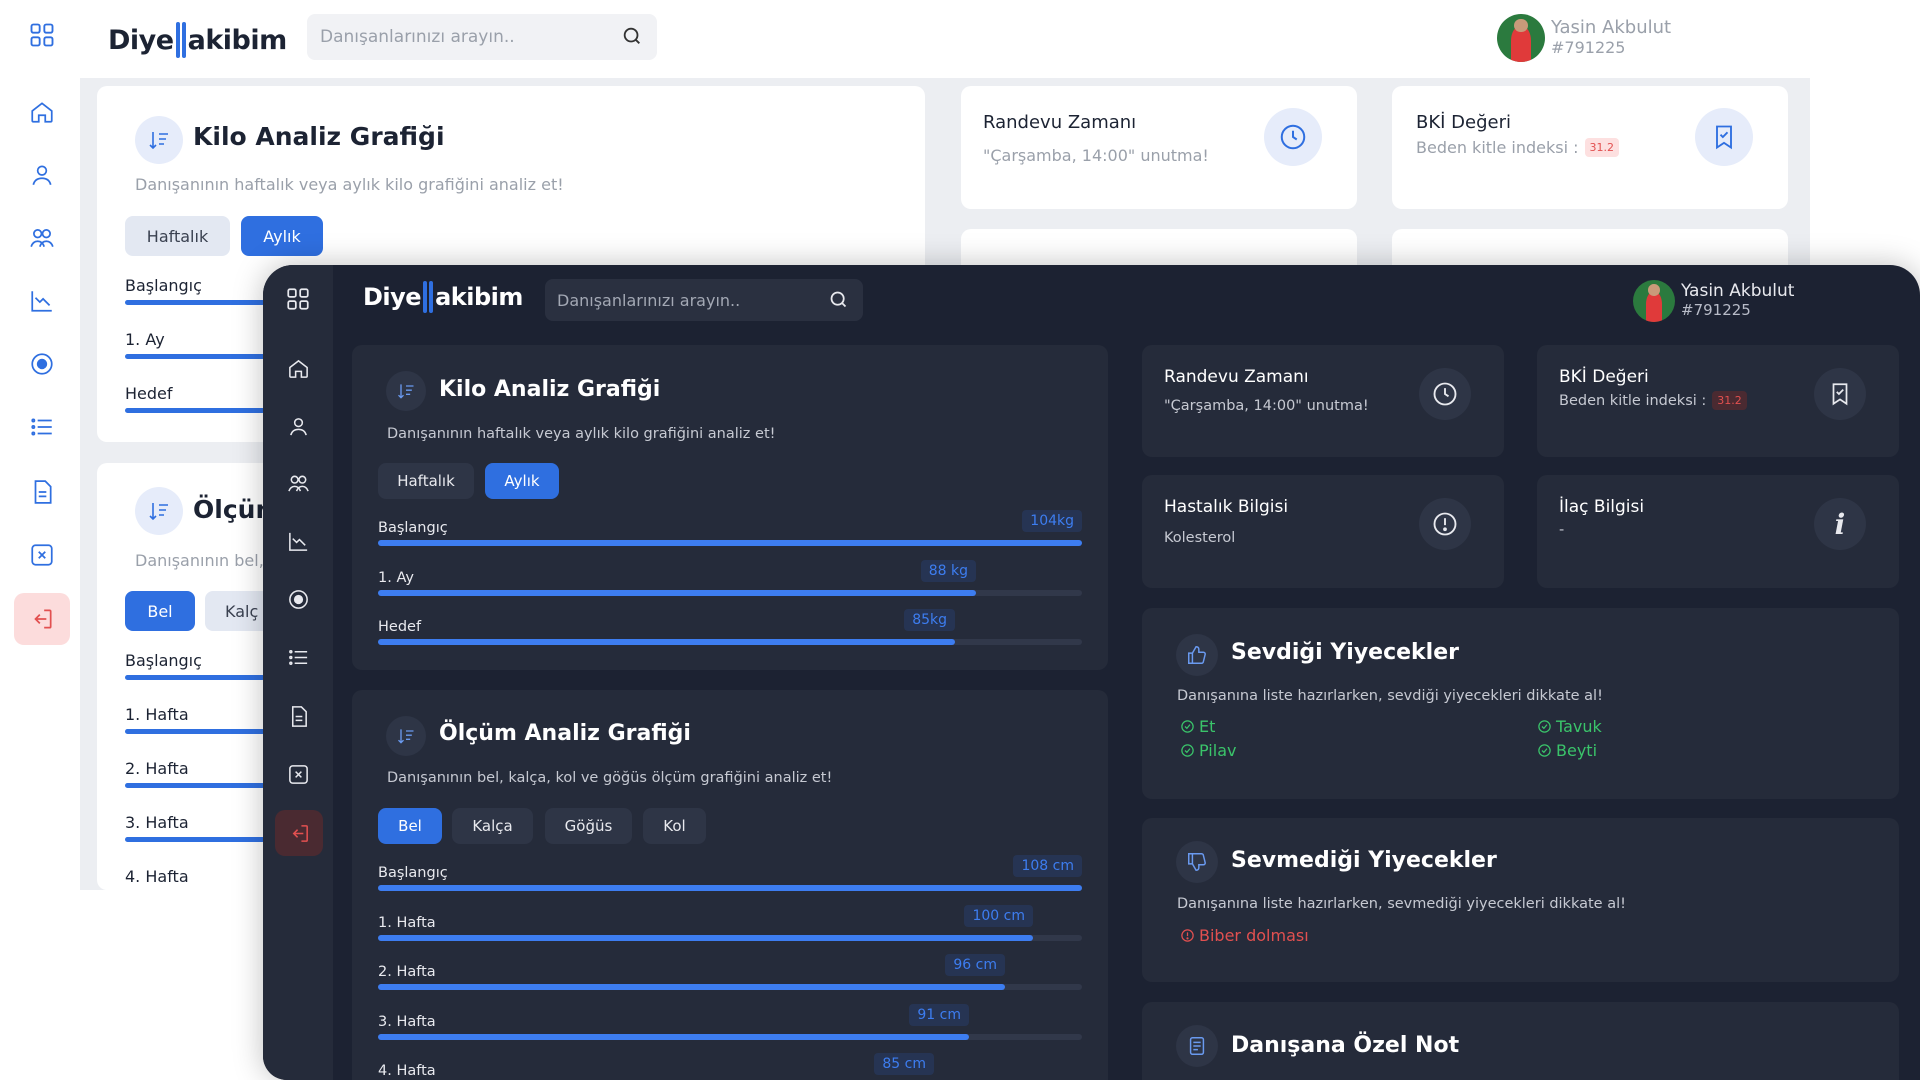  I want to click on olcum-title: Ölçüm Analiz Grafiği, so click(565, 733).